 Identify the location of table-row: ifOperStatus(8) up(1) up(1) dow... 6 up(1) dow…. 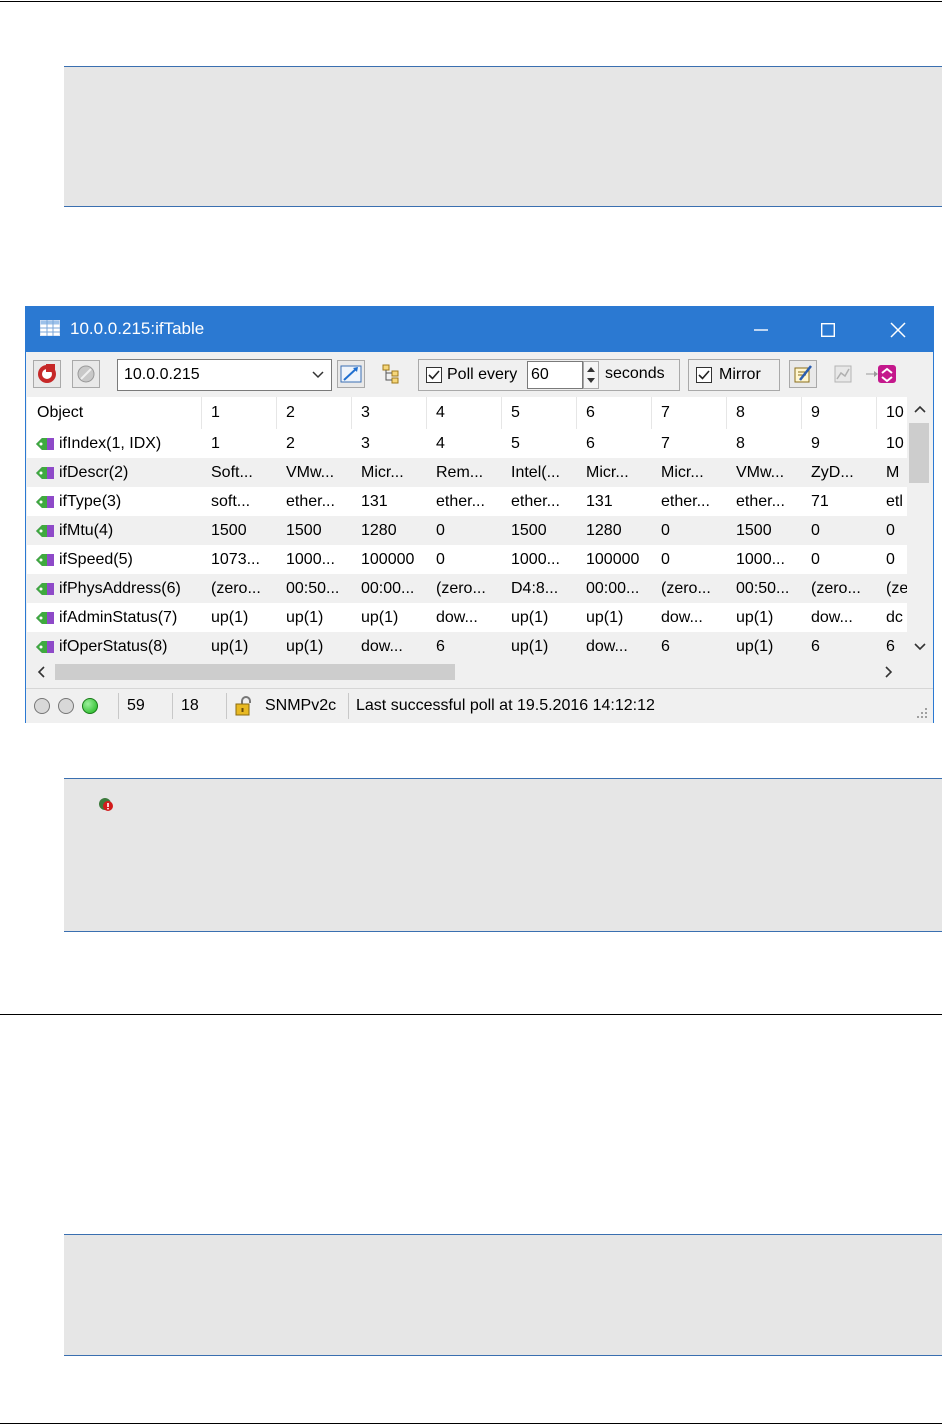
(467, 646).